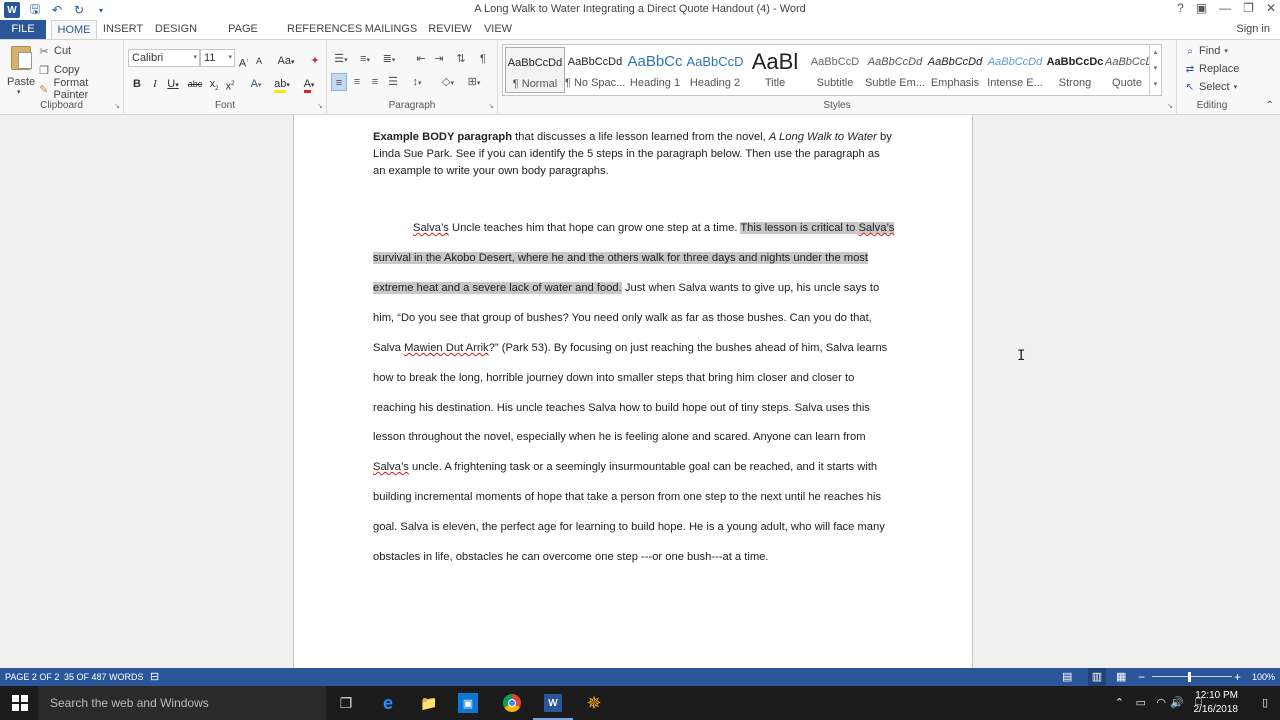  Describe the element at coordinates (32, 677) in the screenshot. I see `page-count: PAGE 2 OF 2` at that location.